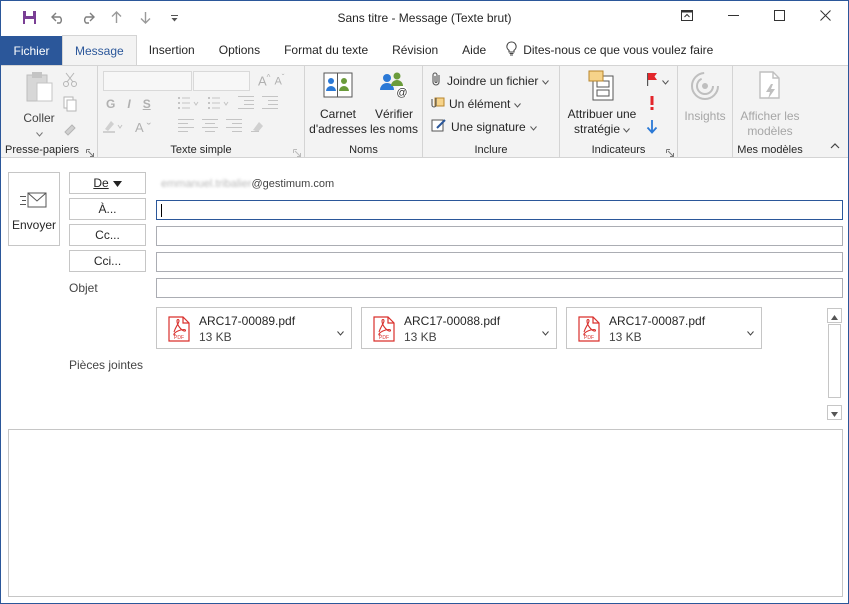  What do you see at coordinates (611, 50) in the screenshot?
I see `tell-me-search: Dites-nous ce que vous voulez faire` at bounding box center [611, 50].